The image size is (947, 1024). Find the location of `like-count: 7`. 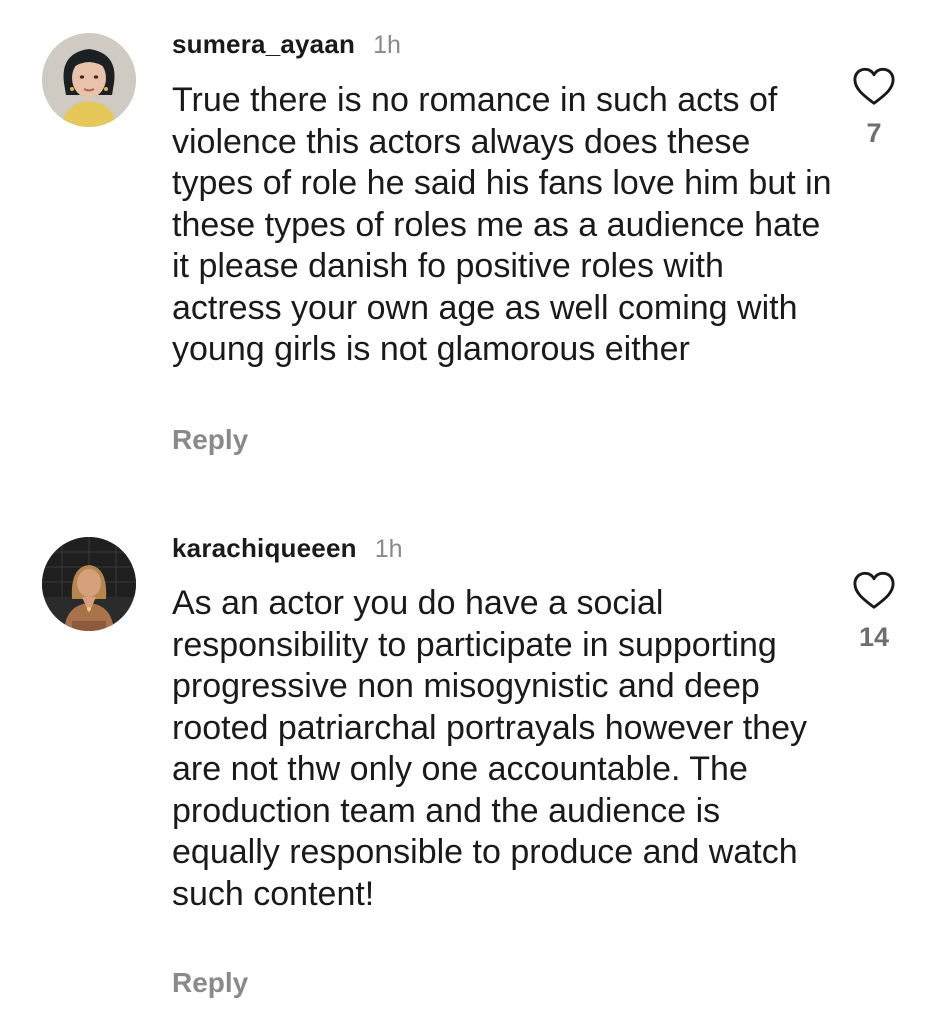

like-count: 7 is located at coordinates (874, 133).